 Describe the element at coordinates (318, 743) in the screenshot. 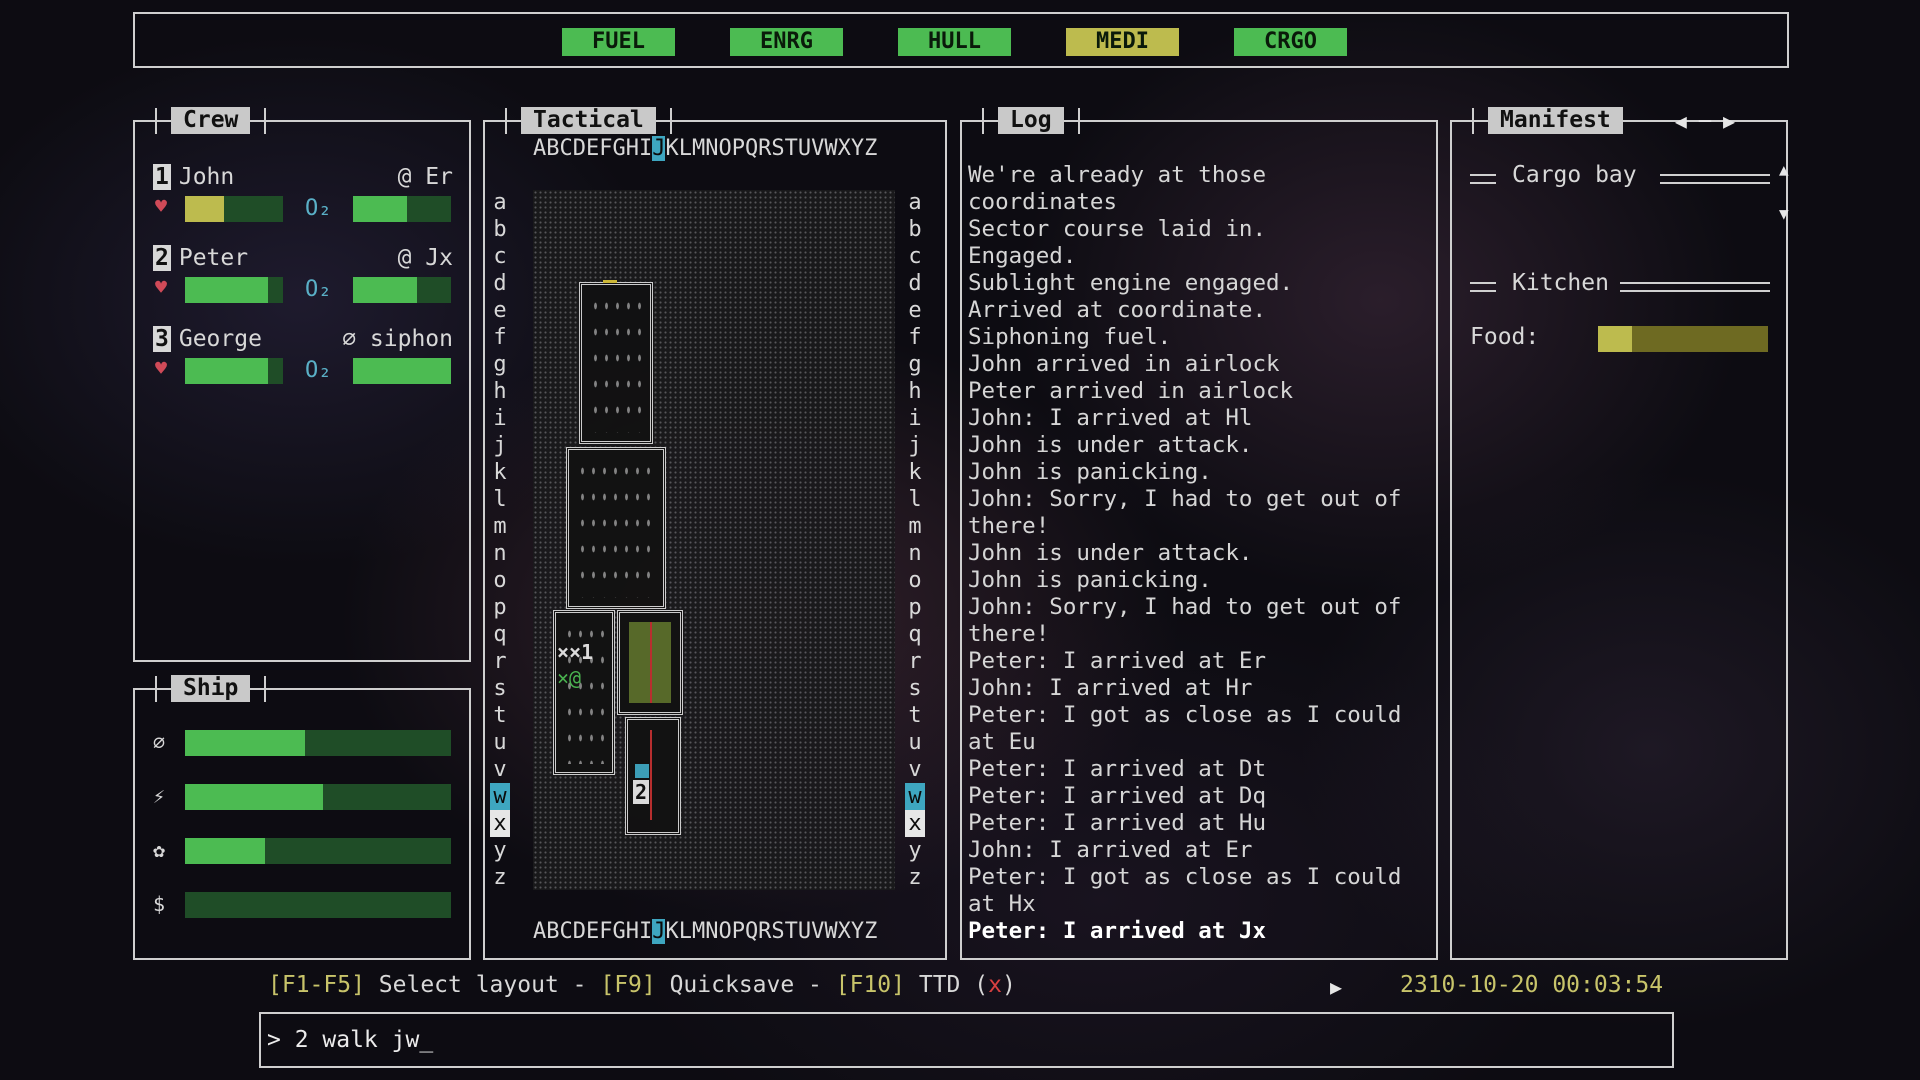

I see `fuel-bar` at that location.